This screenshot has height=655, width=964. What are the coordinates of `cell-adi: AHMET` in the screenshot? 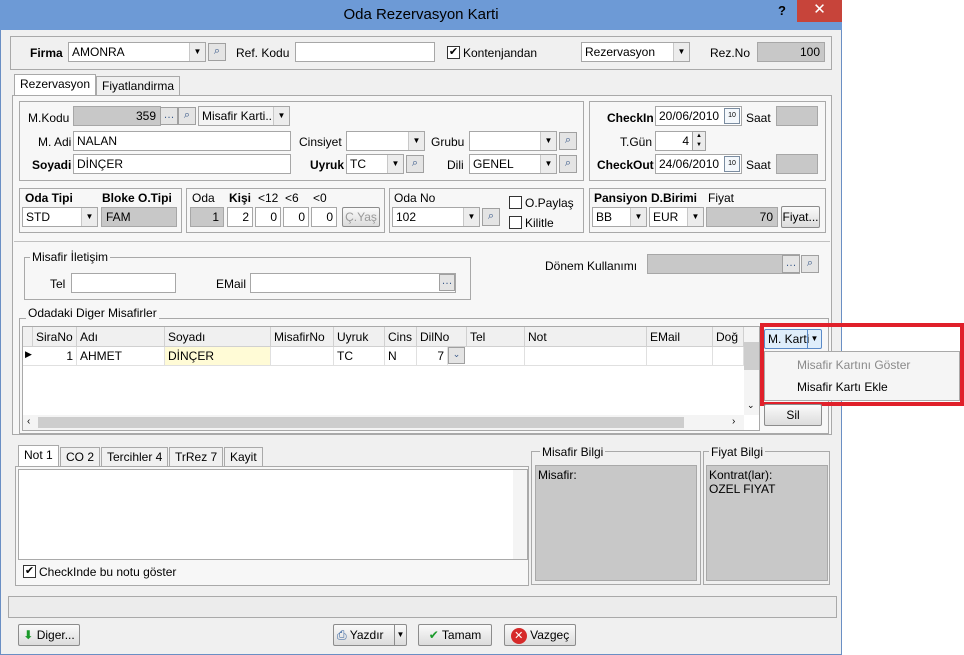 It's located at (121, 356).